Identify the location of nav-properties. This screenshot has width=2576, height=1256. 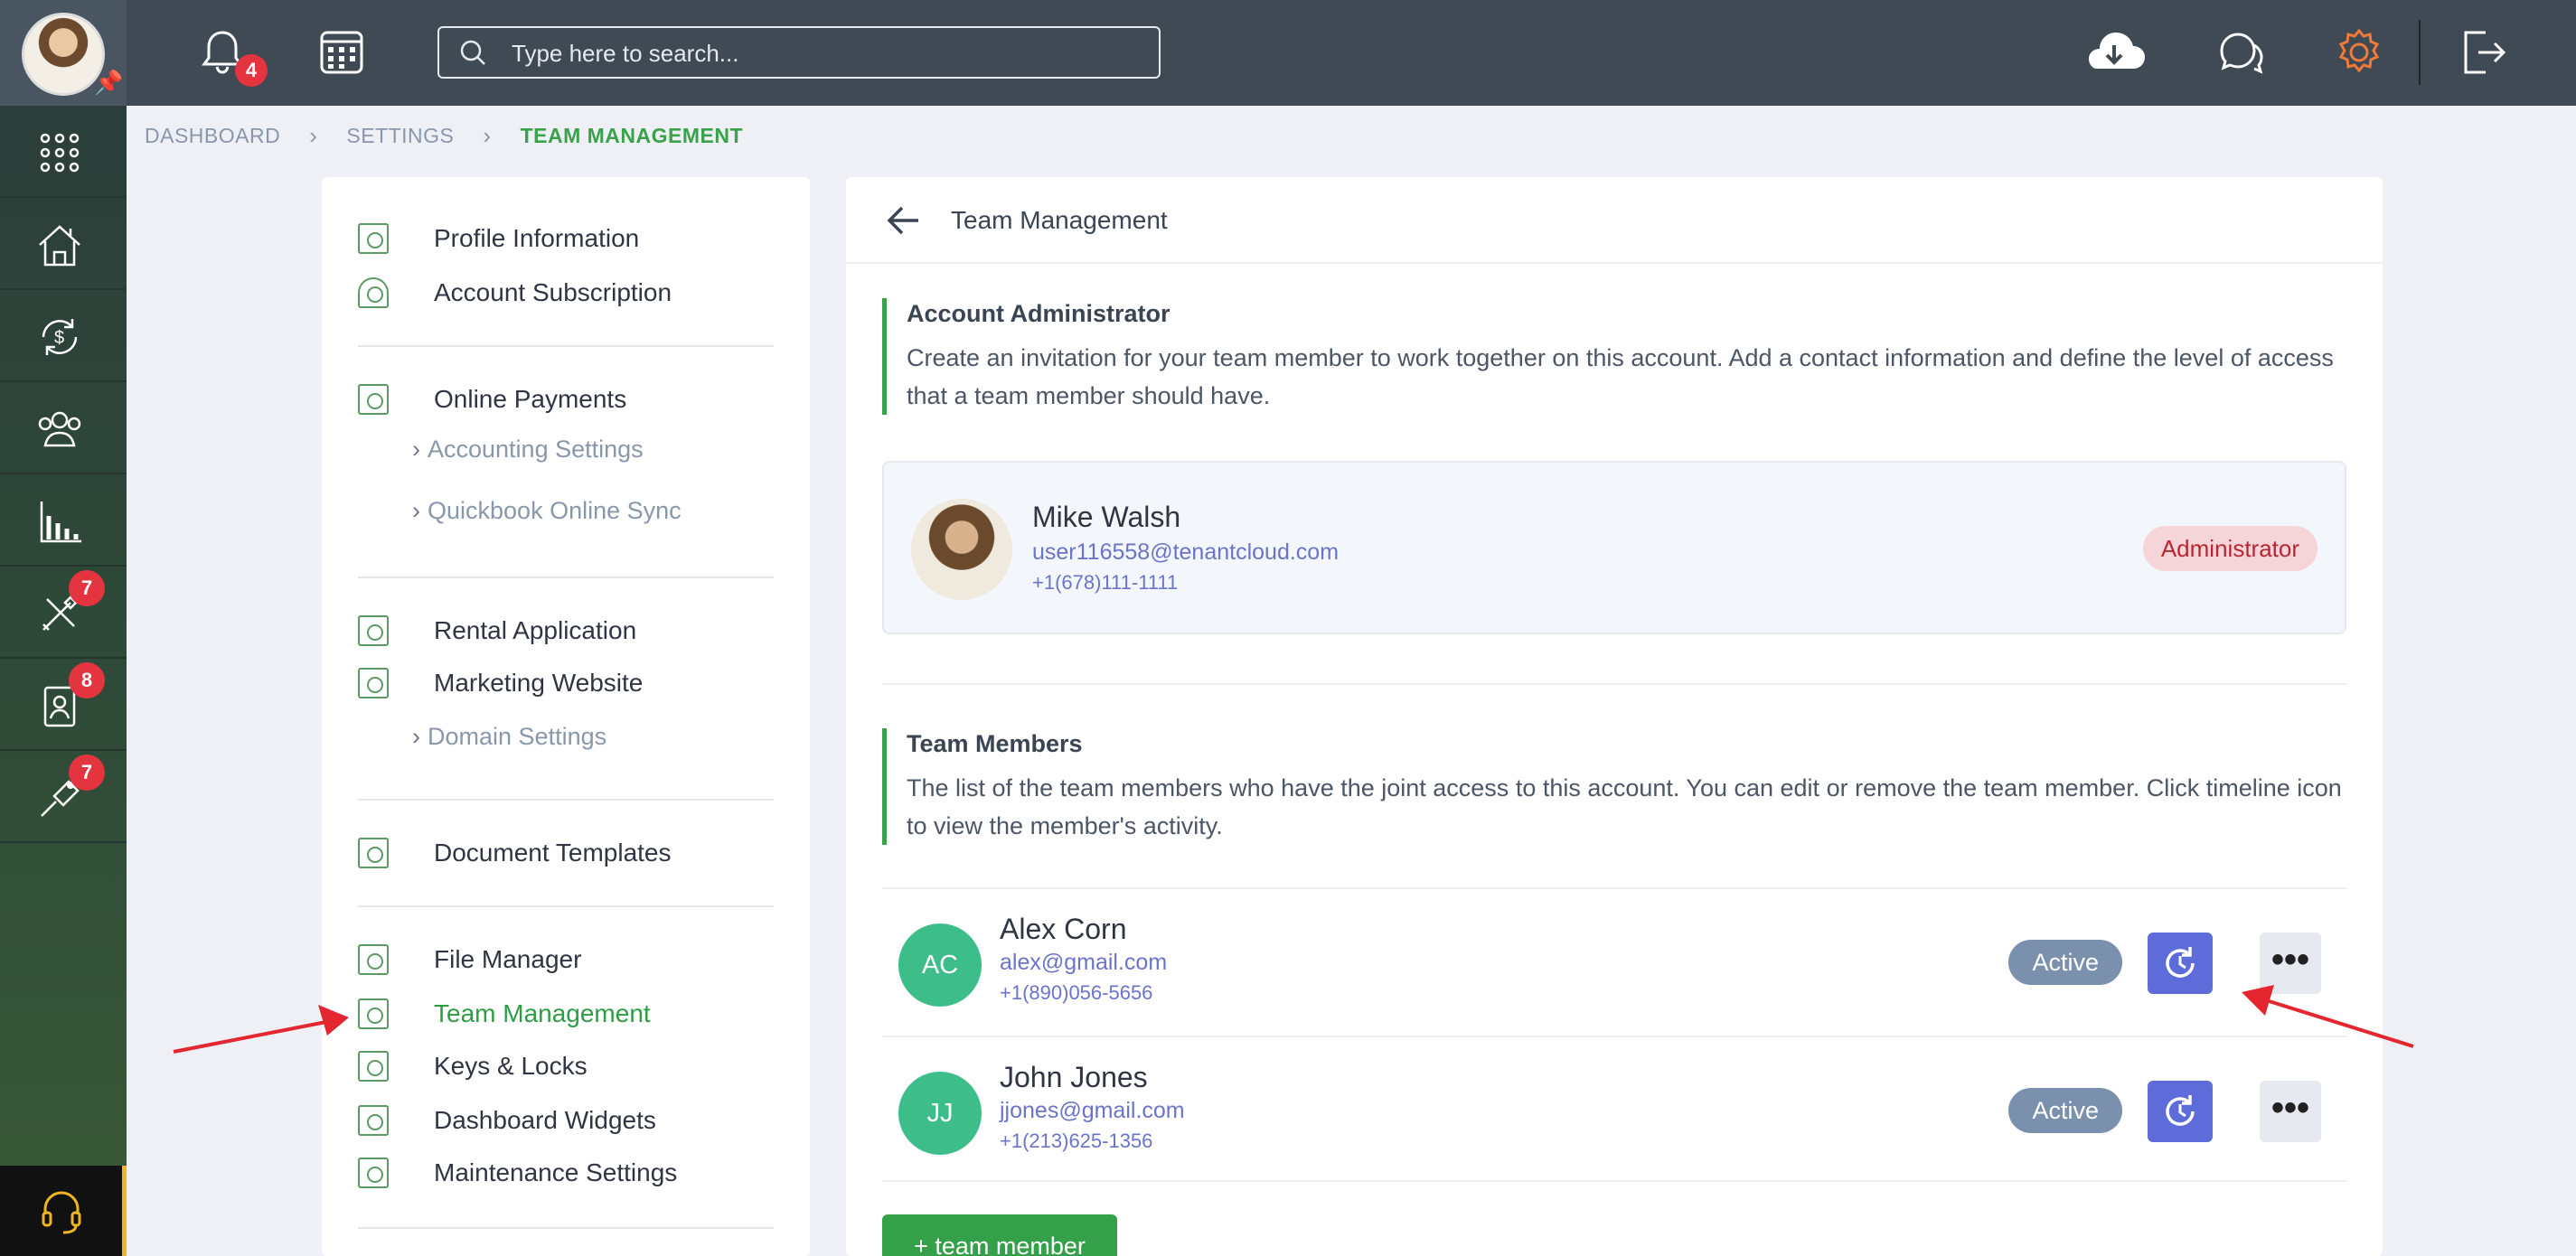
(63, 244).